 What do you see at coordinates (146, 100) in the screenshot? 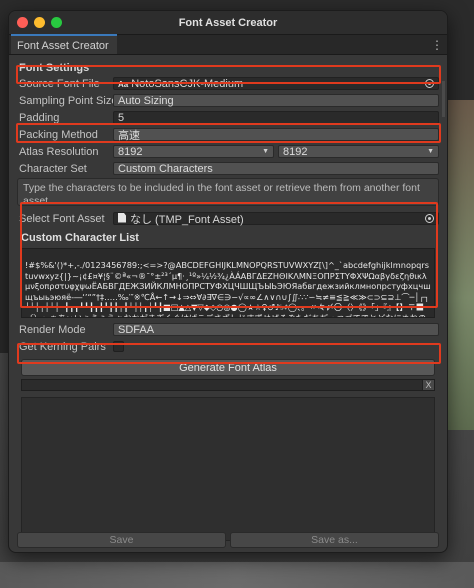
I see `sampling-point-size-value: Auto Sizing` at bounding box center [146, 100].